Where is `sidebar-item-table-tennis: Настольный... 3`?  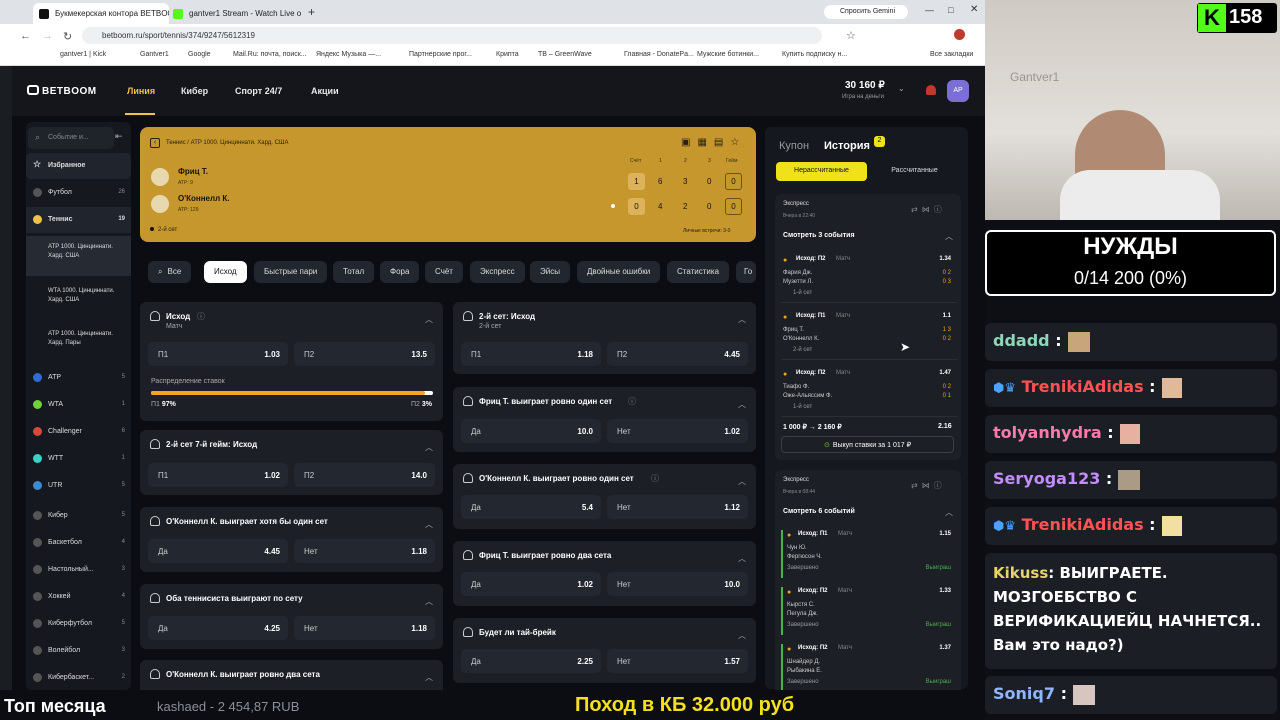
sidebar-item-table-tennis: Настольный... 3 is located at coordinates (78, 570).